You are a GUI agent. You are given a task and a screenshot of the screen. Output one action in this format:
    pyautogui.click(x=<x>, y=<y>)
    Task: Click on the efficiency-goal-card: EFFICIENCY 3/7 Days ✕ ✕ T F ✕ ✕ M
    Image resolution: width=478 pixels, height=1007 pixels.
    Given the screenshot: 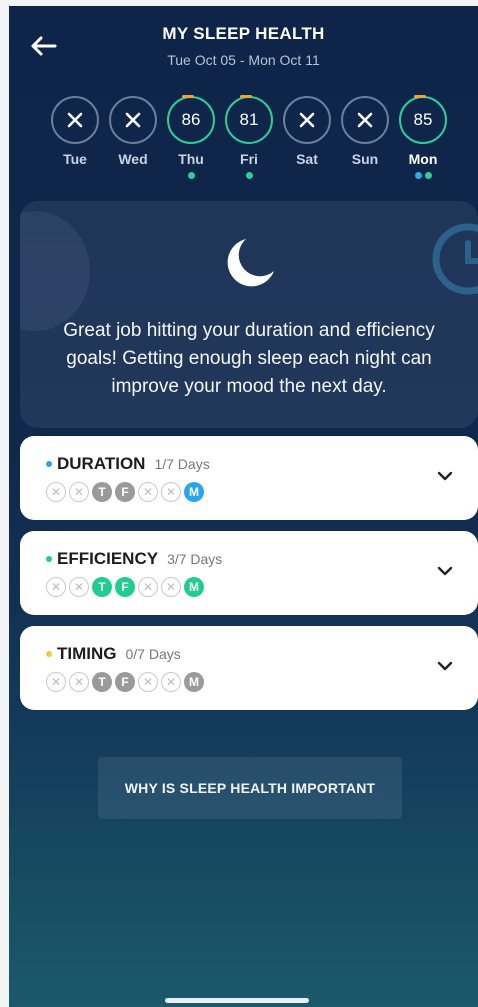 What is the action you would take?
    pyautogui.click(x=249, y=573)
    